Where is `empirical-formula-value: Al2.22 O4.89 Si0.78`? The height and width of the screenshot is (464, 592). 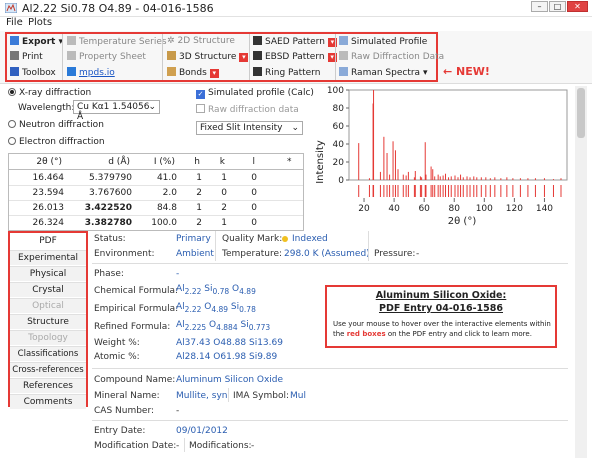 empirical-formula-value: Al2.22 O4.89 Si0.78 is located at coordinates (216, 308).